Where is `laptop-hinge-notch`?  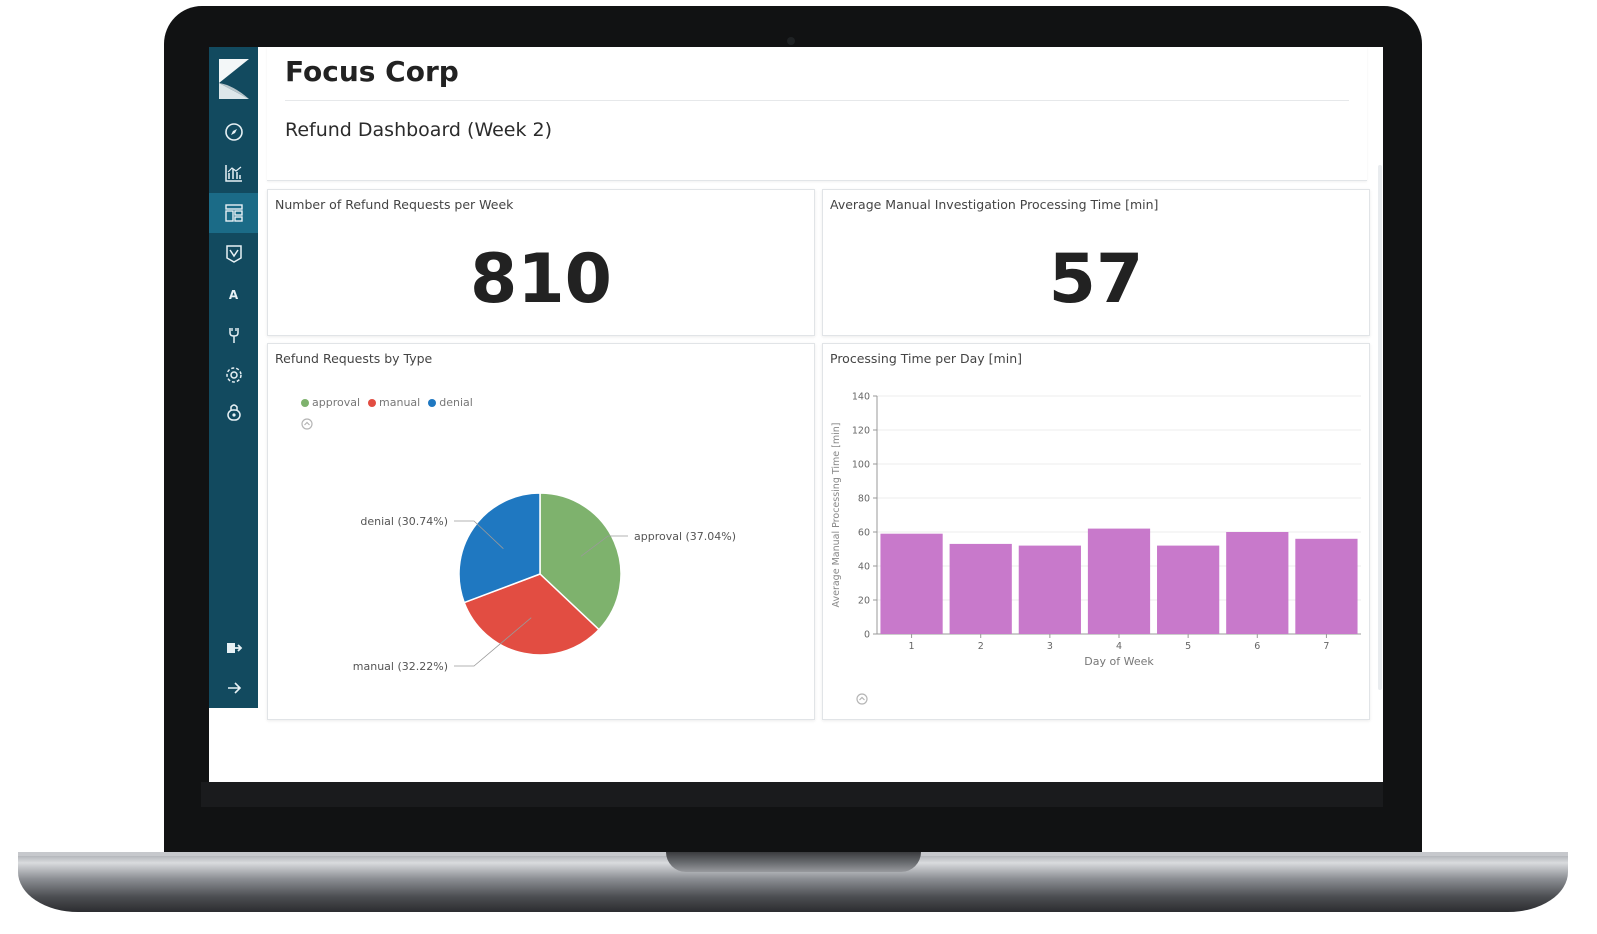 laptop-hinge-notch is located at coordinates (793, 862).